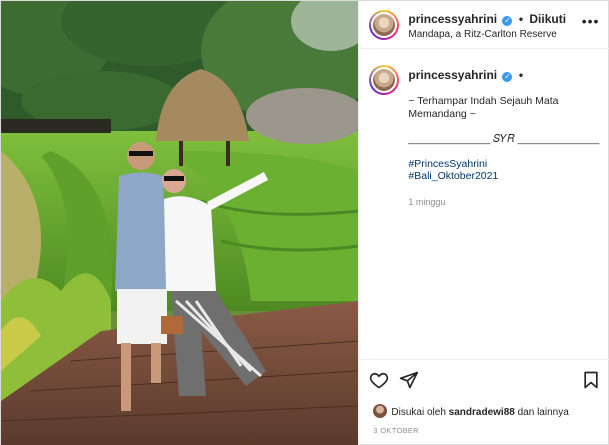 Image resolution: width=609 pixels, height=445 pixels. I want to click on caption-avatar, so click(384, 80).